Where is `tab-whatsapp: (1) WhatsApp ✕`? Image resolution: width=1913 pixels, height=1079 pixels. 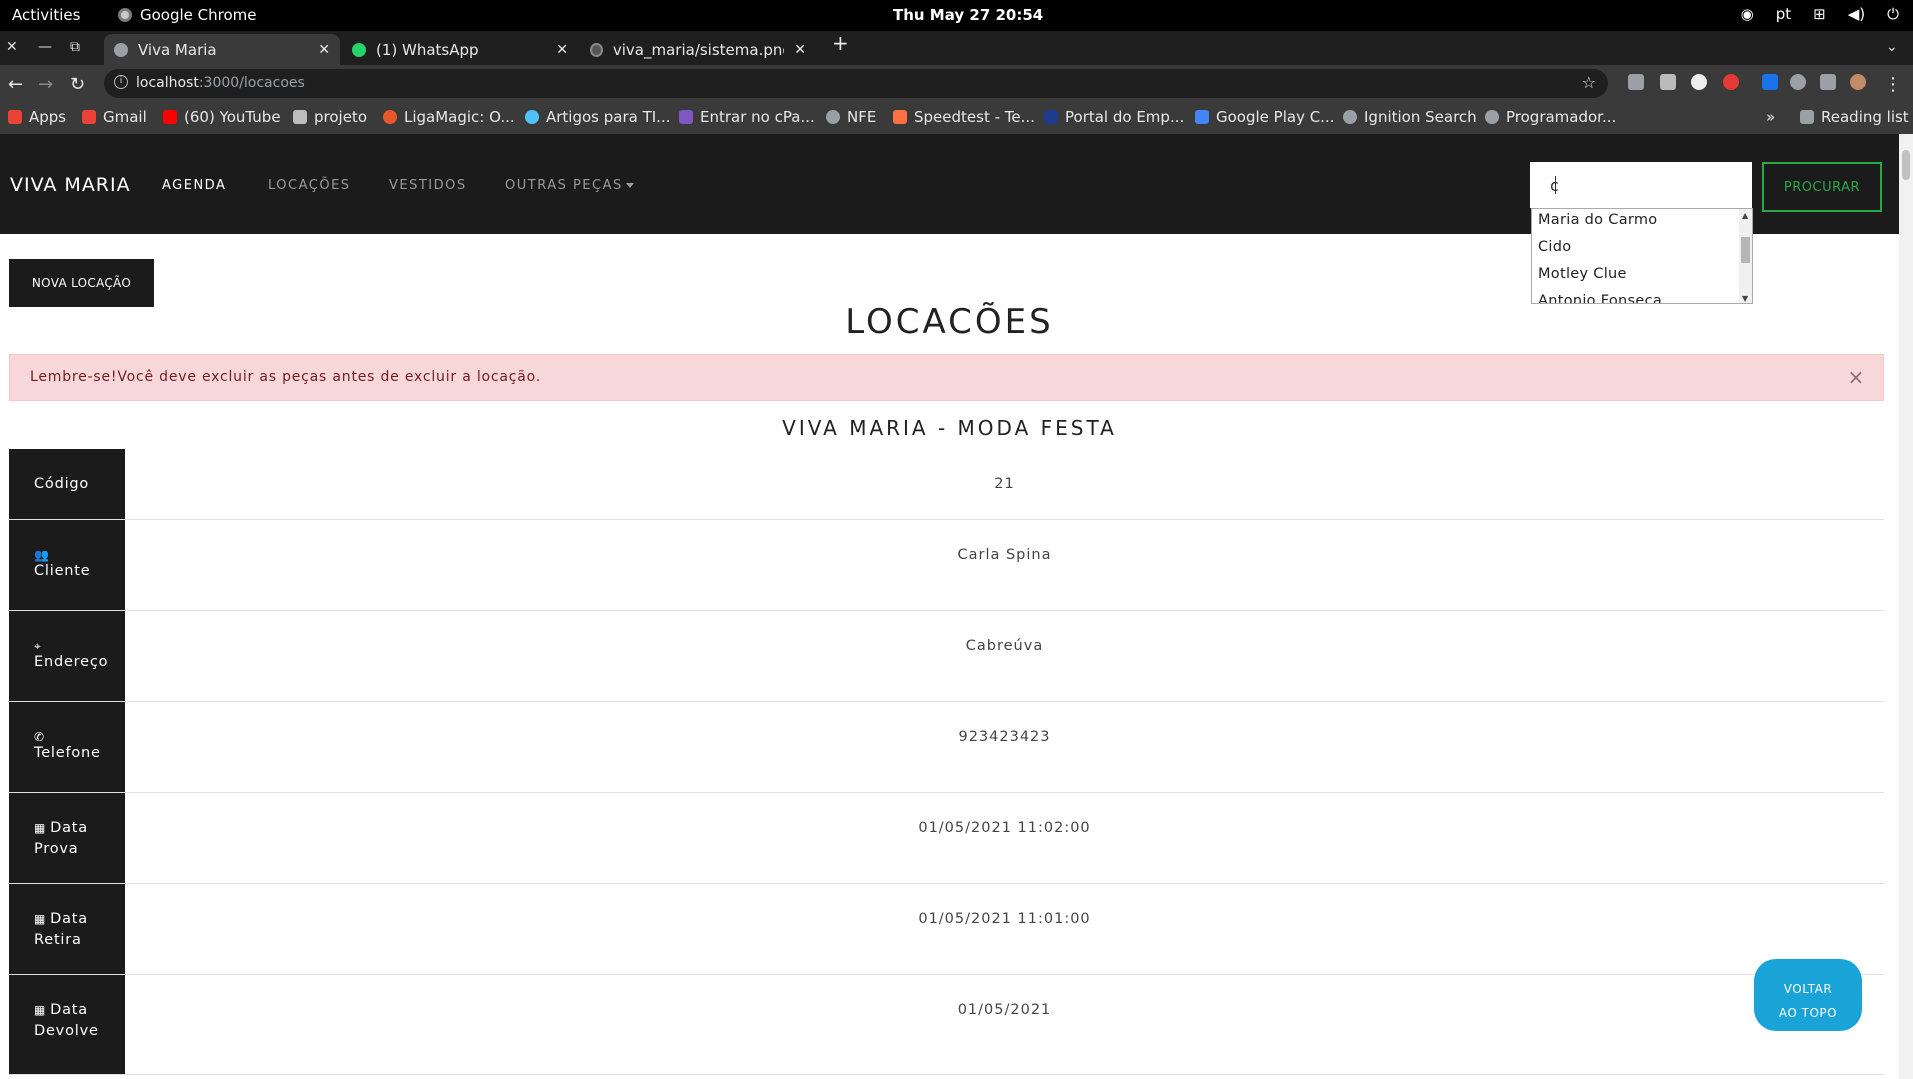
tab-whatsapp: (1) WhatsApp ✕ is located at coordinates (460, 49).